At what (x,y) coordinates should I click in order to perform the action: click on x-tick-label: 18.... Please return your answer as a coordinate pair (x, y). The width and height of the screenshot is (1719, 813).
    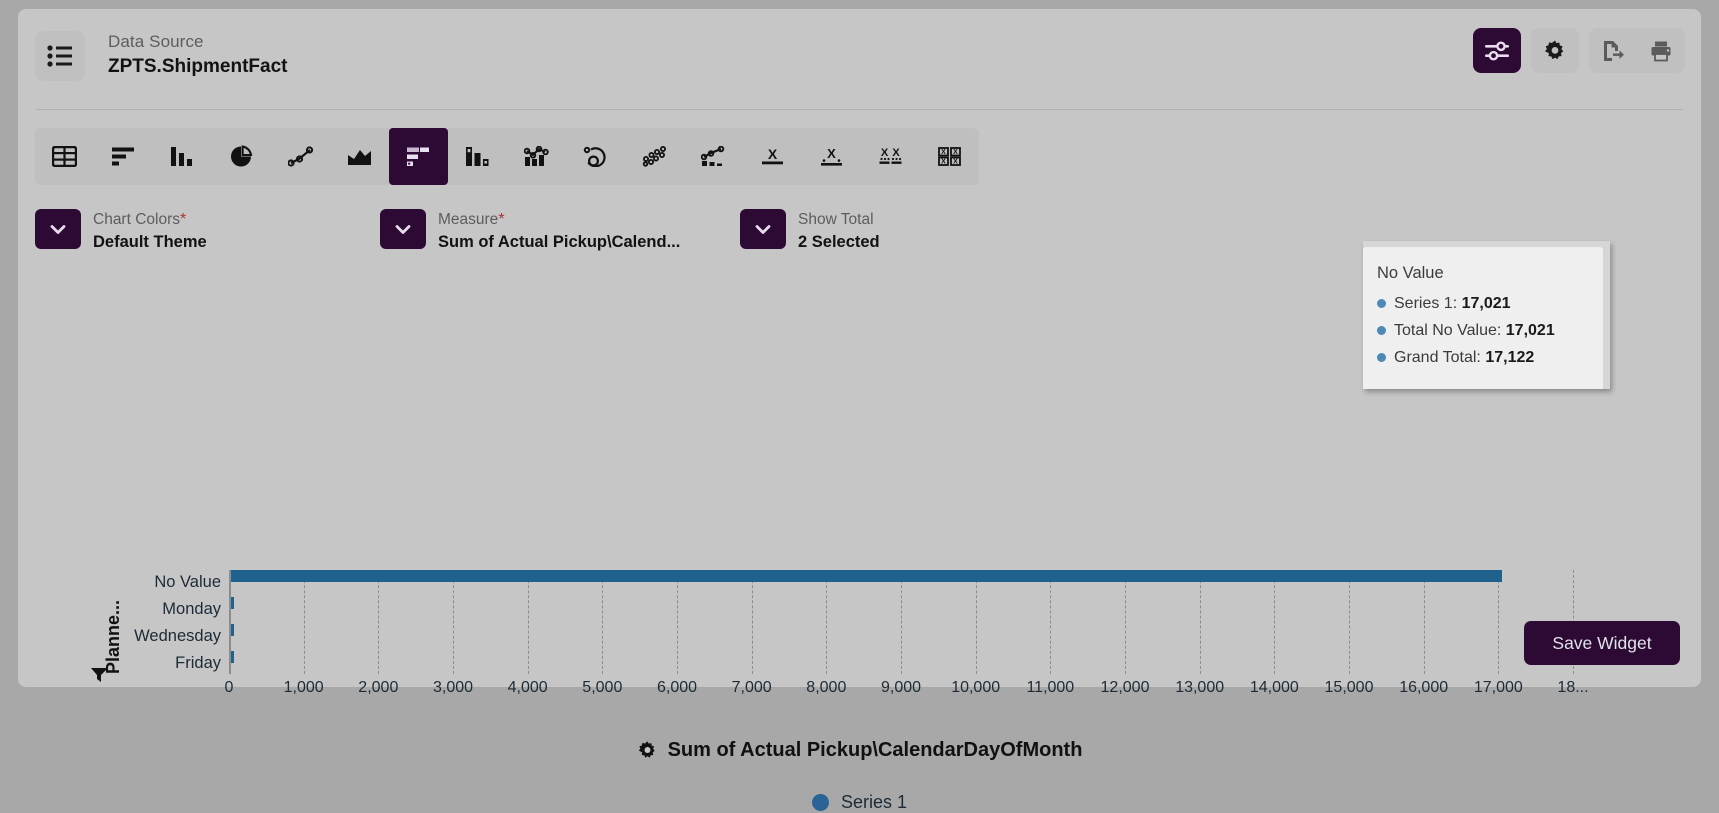
    Looking at the image, I should click on (1573, 687).